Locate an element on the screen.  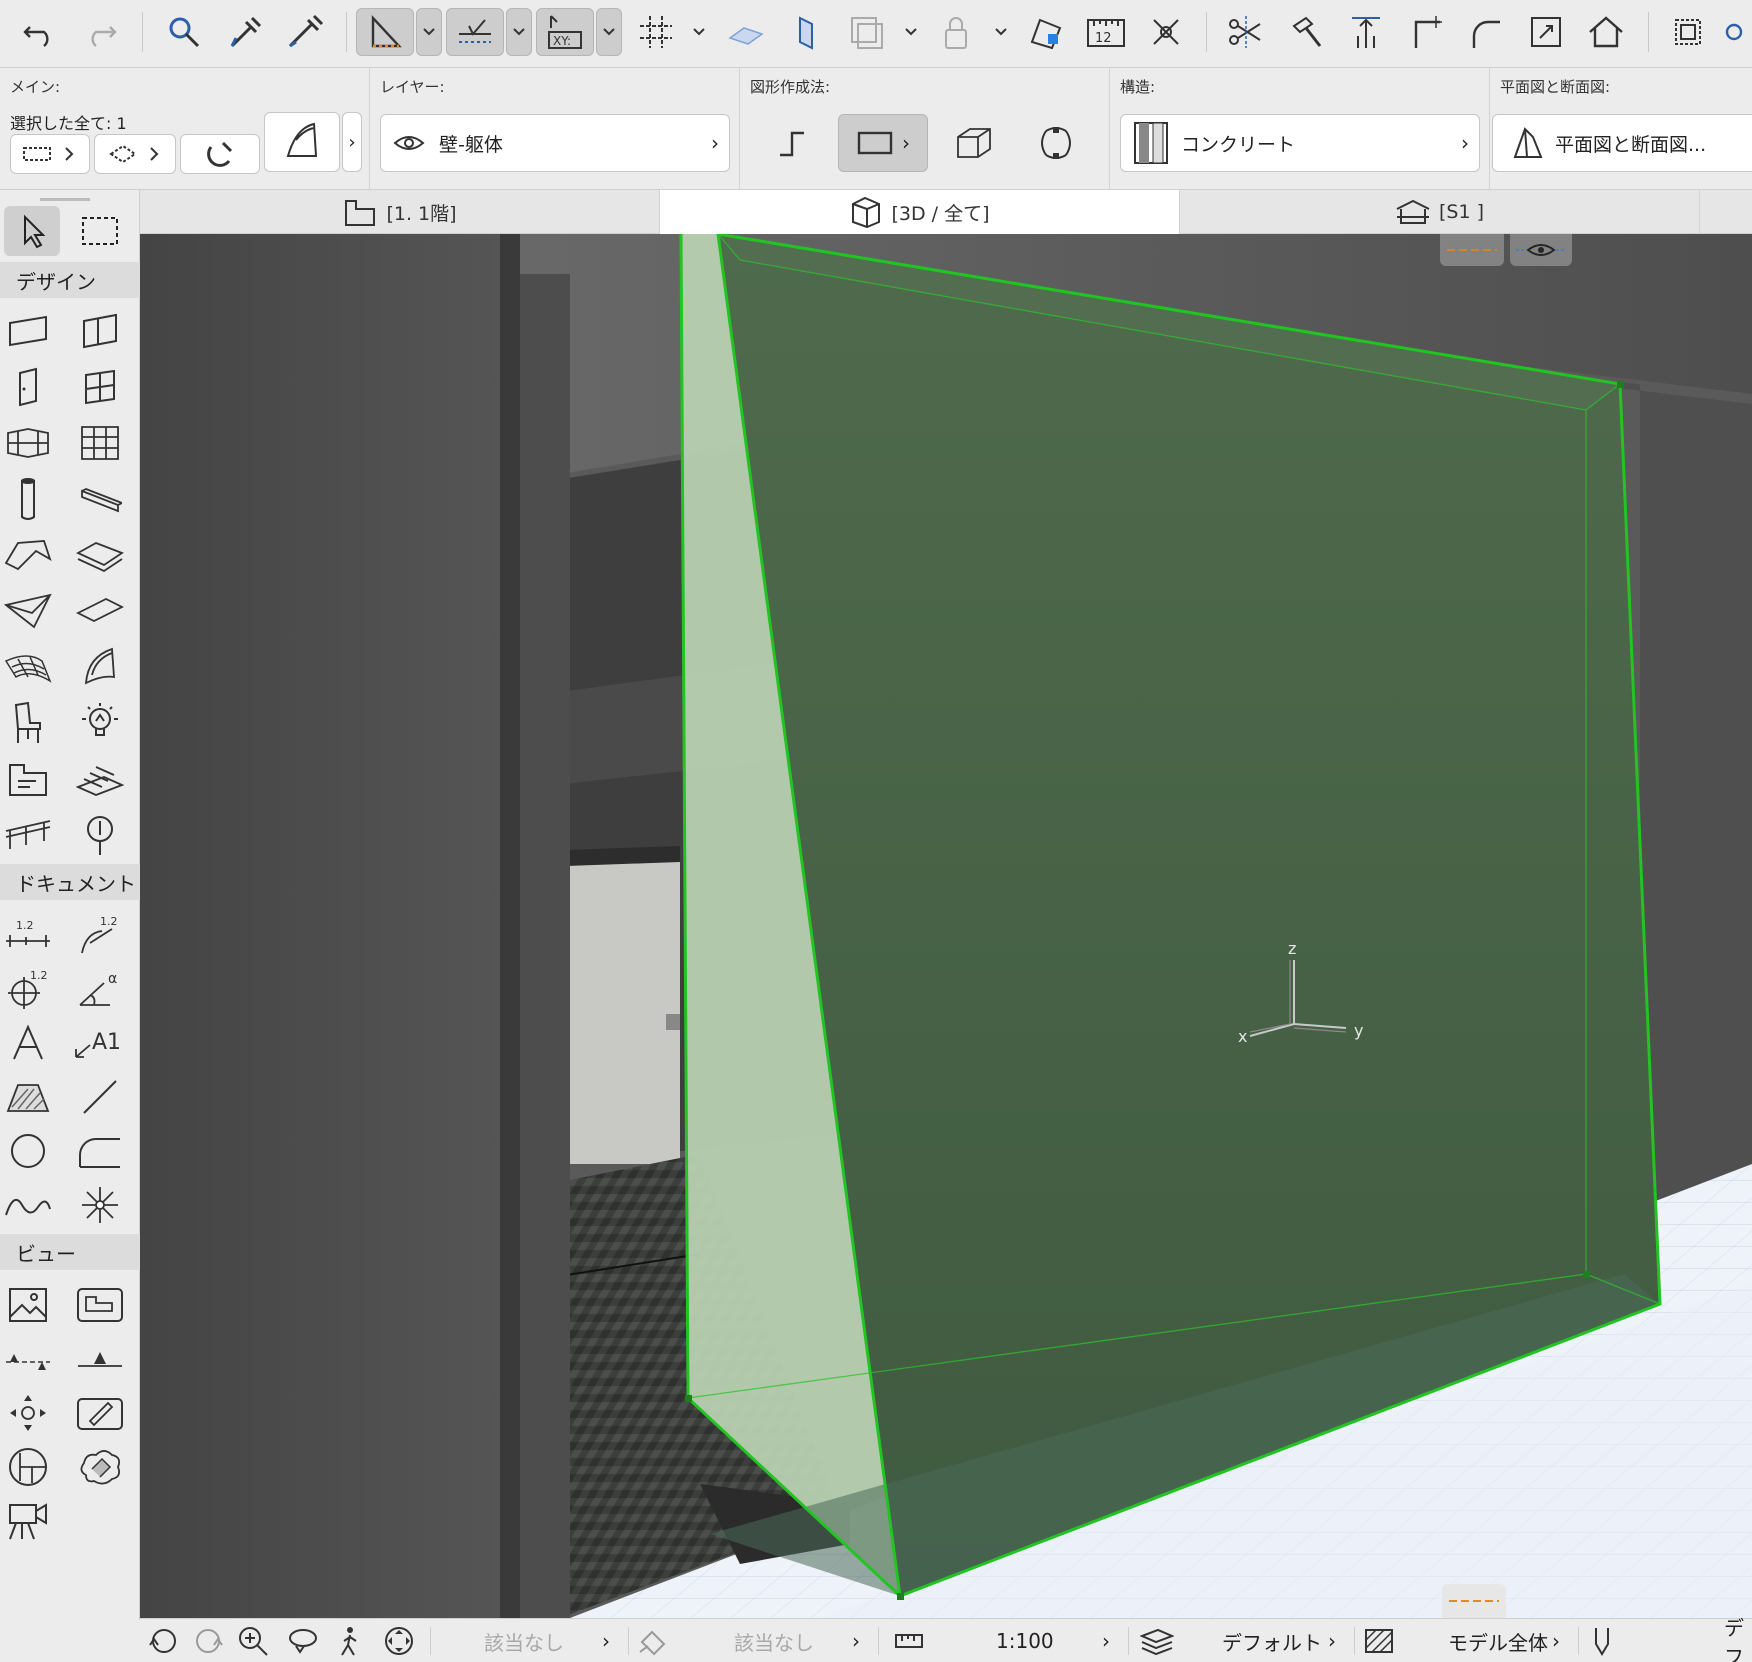
layer-combination-2: 該当なし is located at coordinates (774, 1640).